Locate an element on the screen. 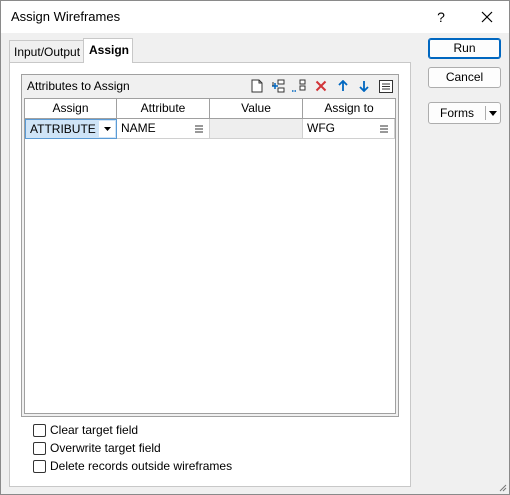 This screenshot has height=495, width=510. new-icon is located at coordinates (257, 86).